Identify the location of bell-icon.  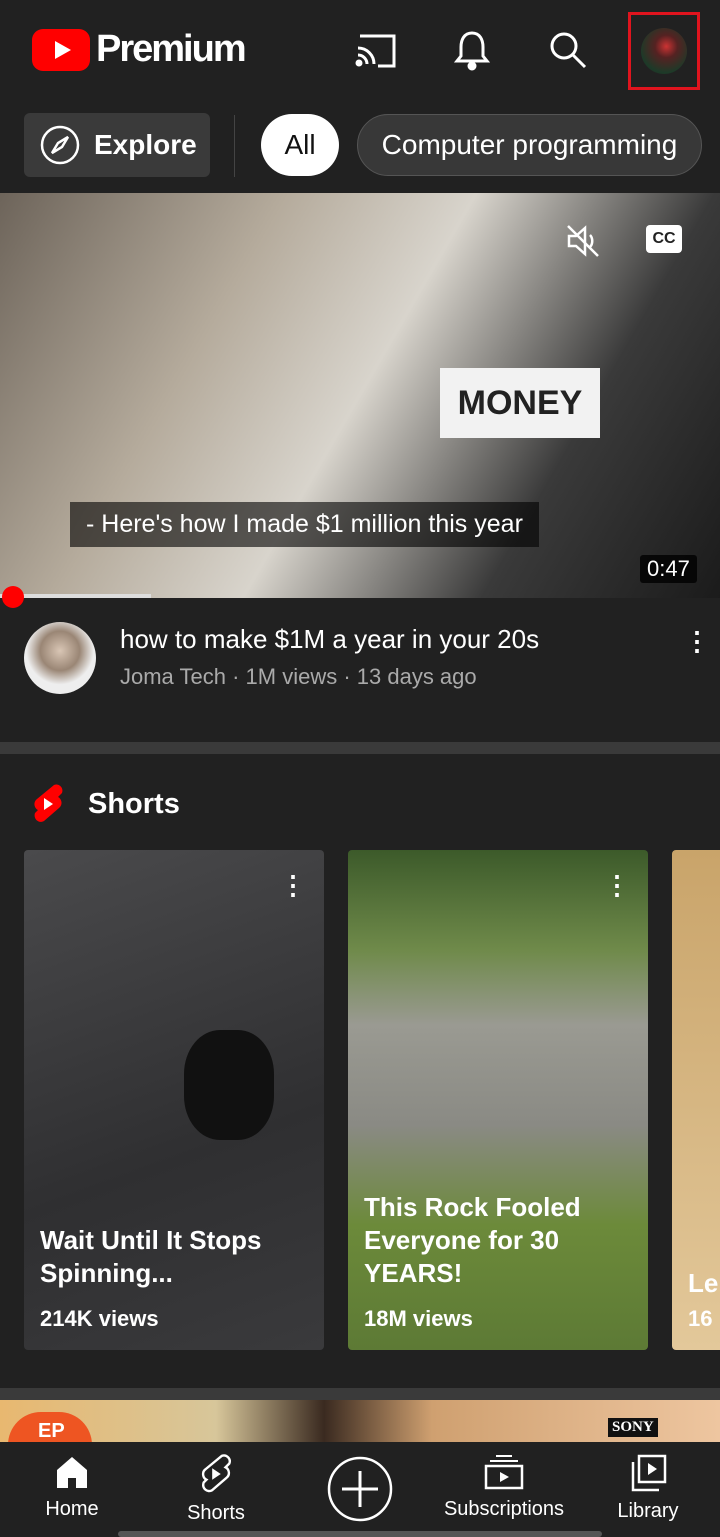
(472, 50).